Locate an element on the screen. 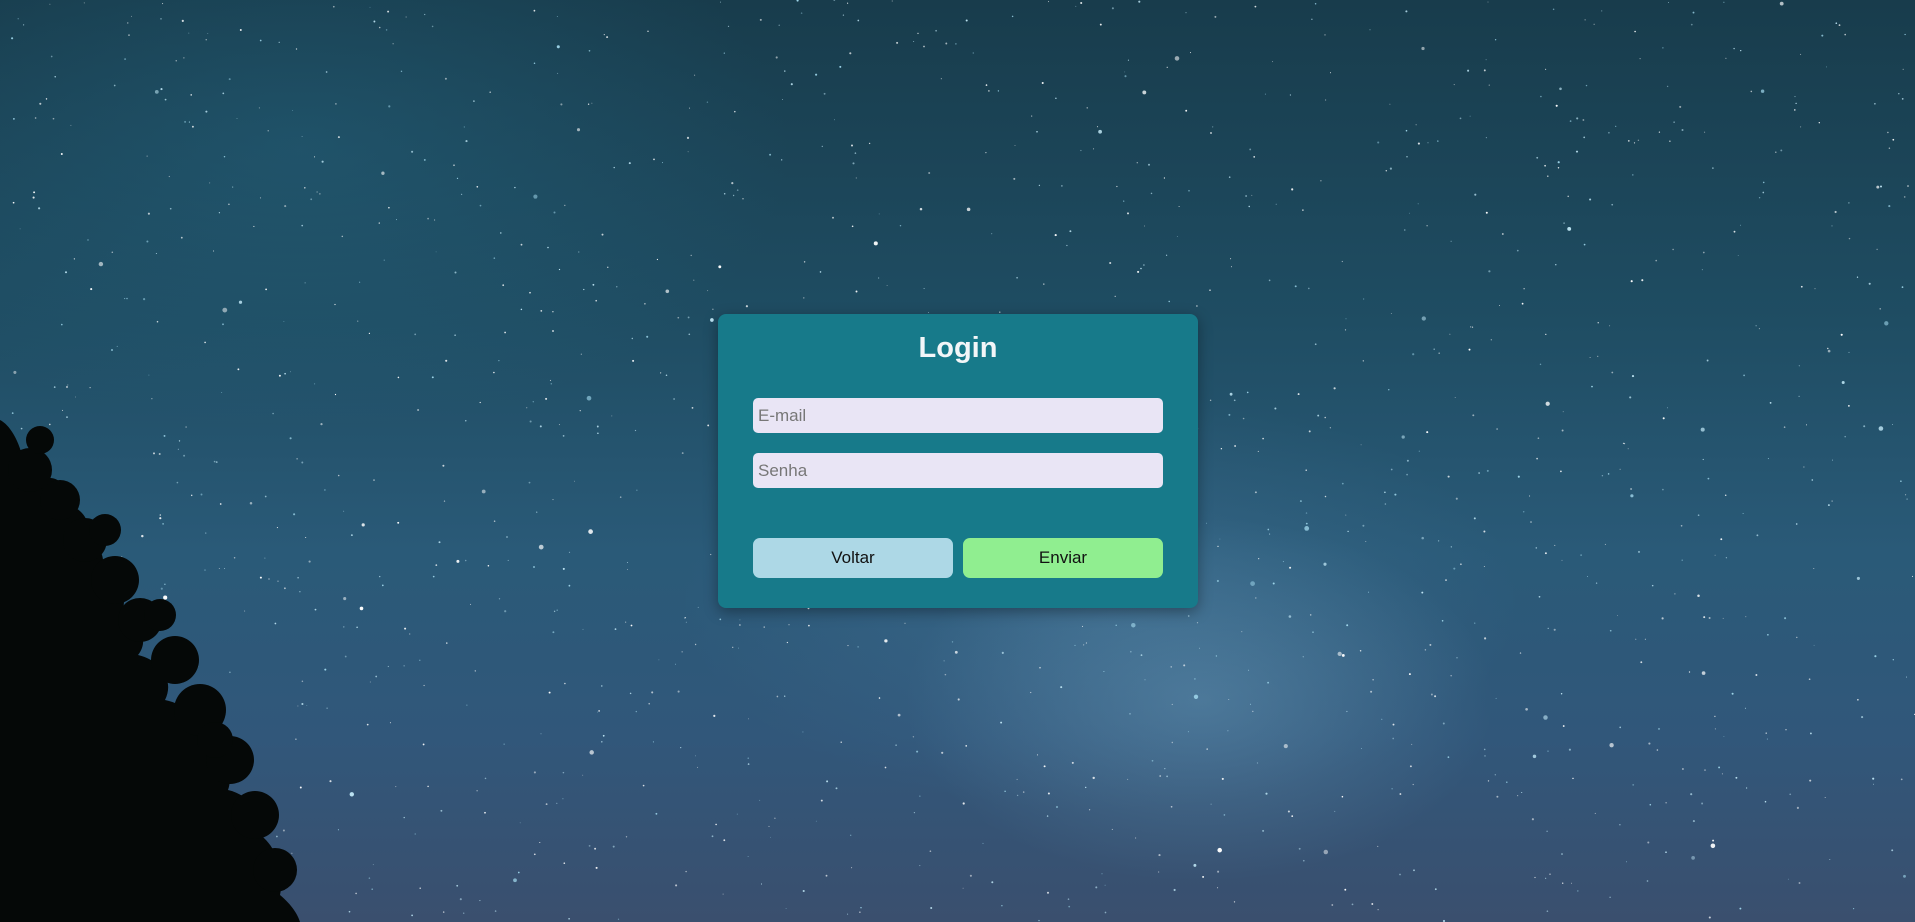 The height and width of the screenshot is (922, 1915). email-field is located at coordinates (958, 415).